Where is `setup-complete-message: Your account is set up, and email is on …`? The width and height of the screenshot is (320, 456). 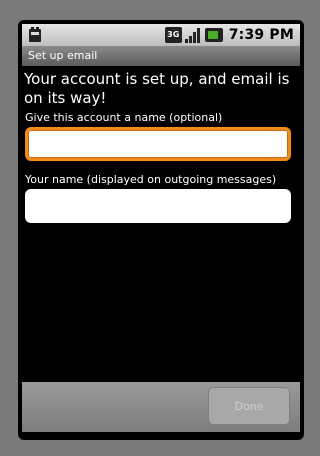 setup-complete-message: Your account is set up, and email is on … is located at coordinates (157, 88).